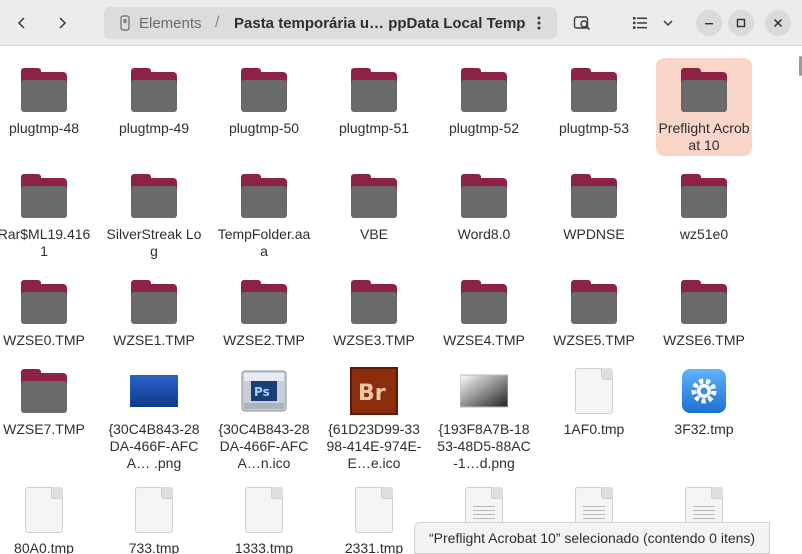 This screenshot has width=802, height=554. I want to click on item-label: WZSE0.TMP, so click(44, 340).